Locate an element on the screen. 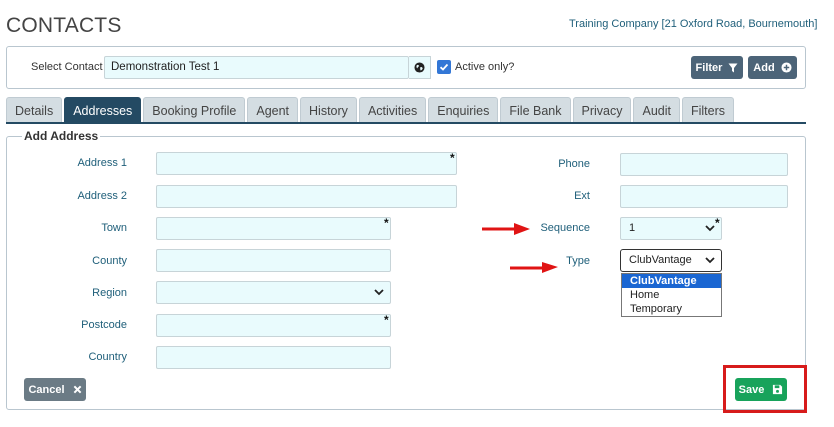  tab-file-bank: File Bank is located at coordinates (535, 110).